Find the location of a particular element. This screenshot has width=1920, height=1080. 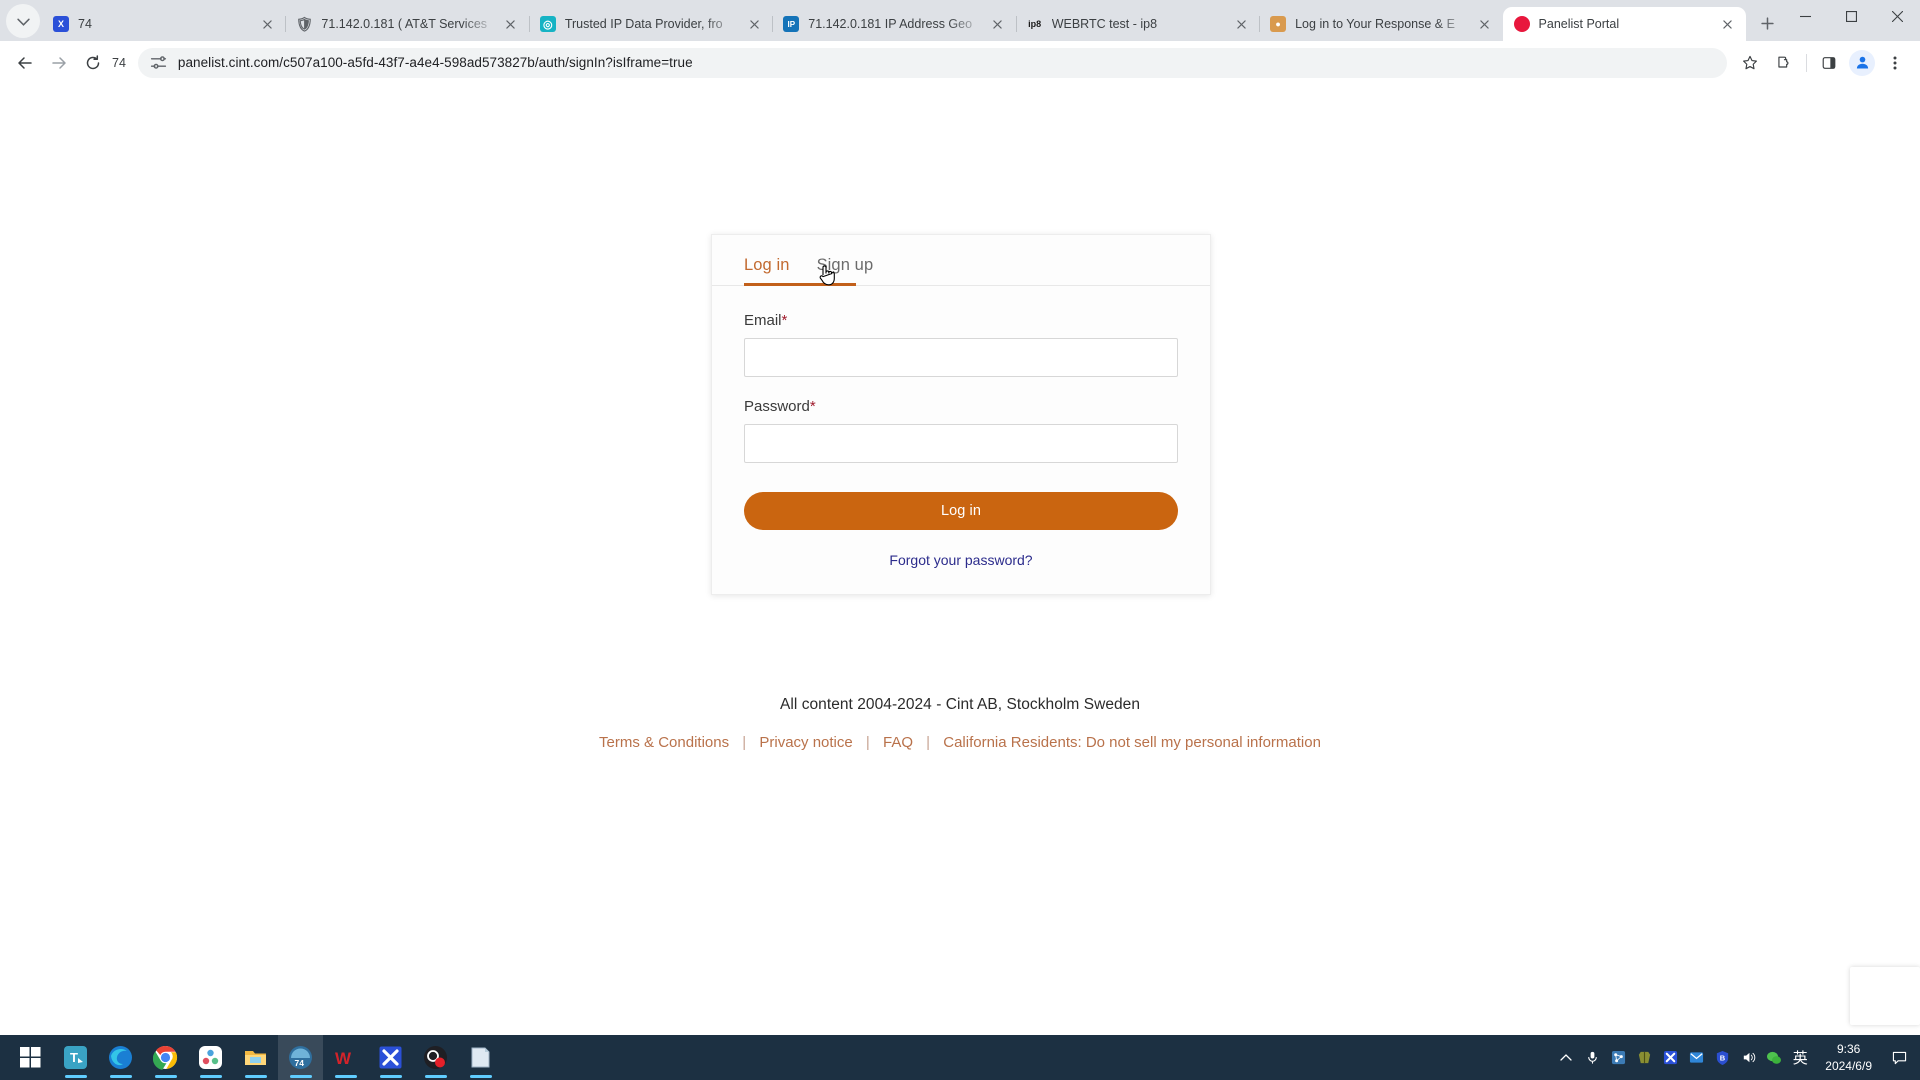

taskbar-apps: T 74 W is located at coordinates (251, 1057).